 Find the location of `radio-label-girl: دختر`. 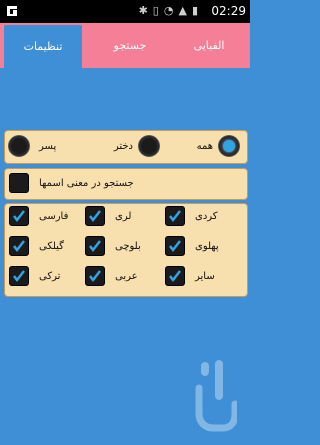

radio-label-girl: دختر is located at coordinates (123, 146).